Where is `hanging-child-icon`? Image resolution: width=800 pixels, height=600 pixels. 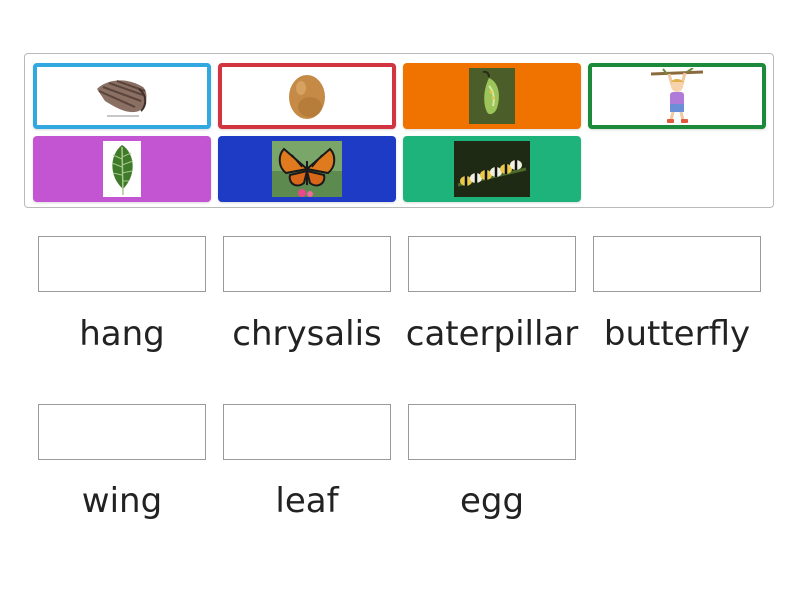
hanging-child-icon is located at coordinates (677, 96).